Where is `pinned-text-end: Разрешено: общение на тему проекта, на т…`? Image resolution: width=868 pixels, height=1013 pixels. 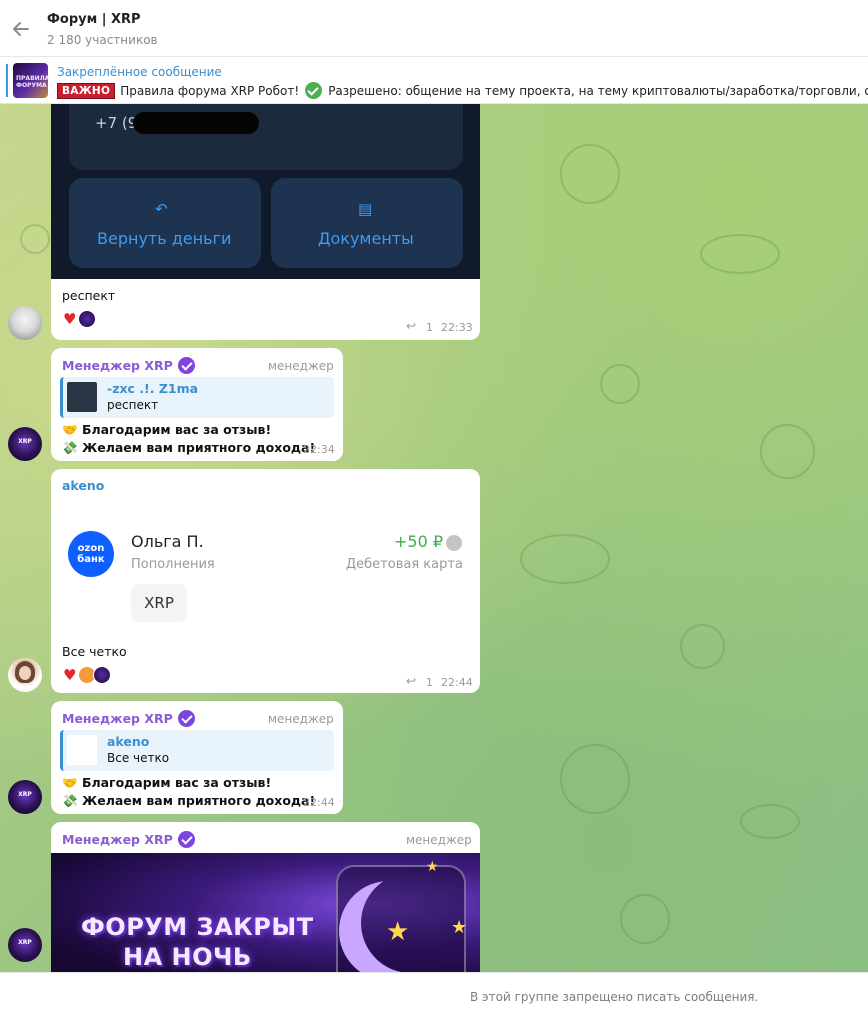
pinned-text-end: Разрешено: общение на тему проекта, на т… is located at coordinates (598, 90).